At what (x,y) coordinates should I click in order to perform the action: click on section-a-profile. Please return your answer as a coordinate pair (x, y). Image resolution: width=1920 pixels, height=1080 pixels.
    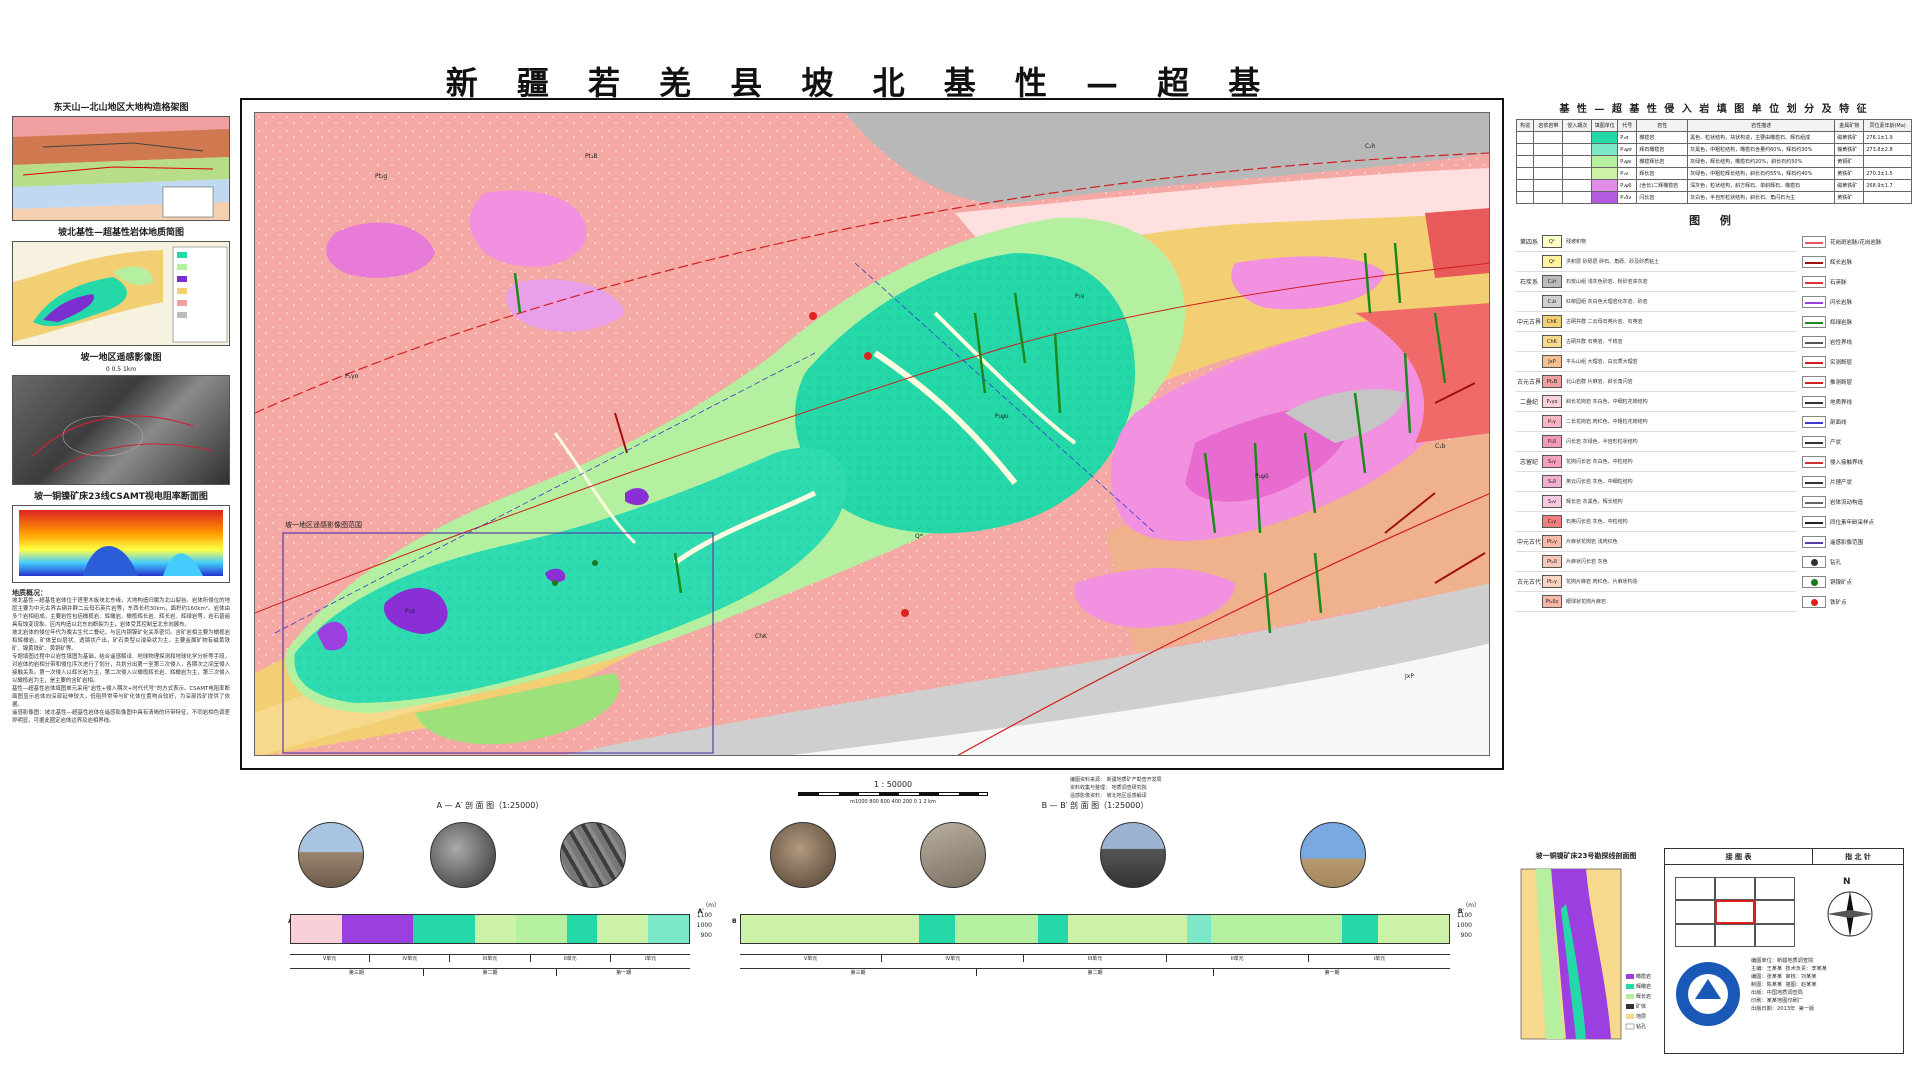
    Looking at the image, I should click on (490, 929).